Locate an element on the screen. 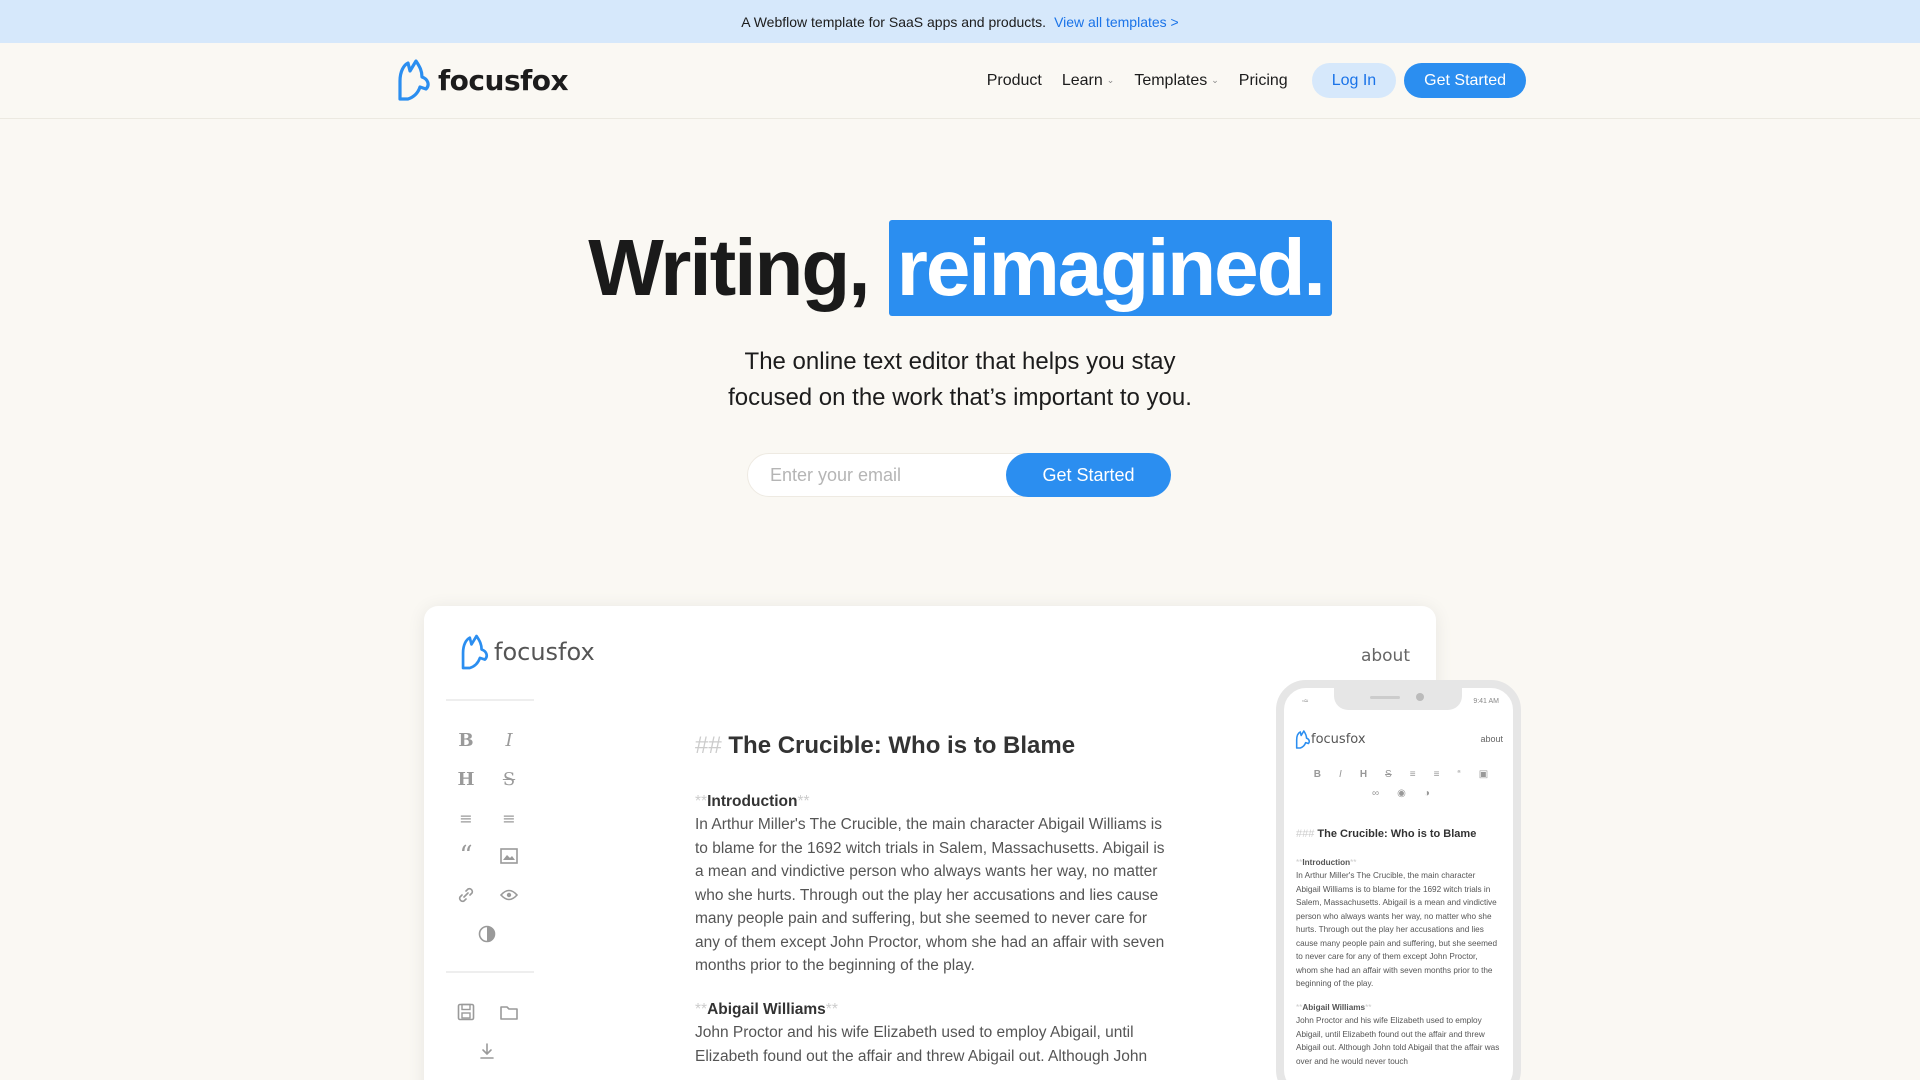  contrast-icon is located at coordinates (487, 934).